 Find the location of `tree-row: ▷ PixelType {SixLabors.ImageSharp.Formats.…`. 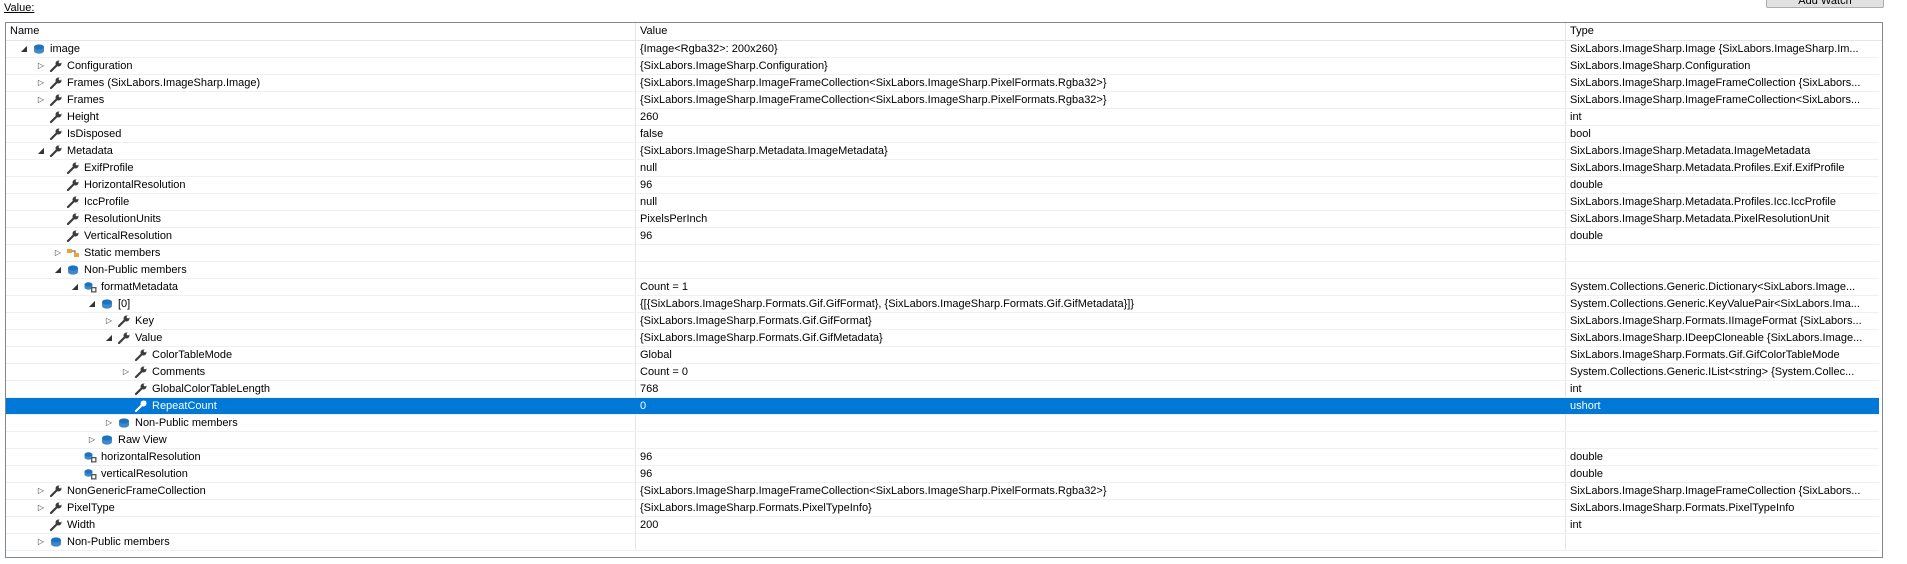

tree-row: ▷ PixelType {SixLabors.ImageSharp.Formats.… is located at coordinates (942, 508).